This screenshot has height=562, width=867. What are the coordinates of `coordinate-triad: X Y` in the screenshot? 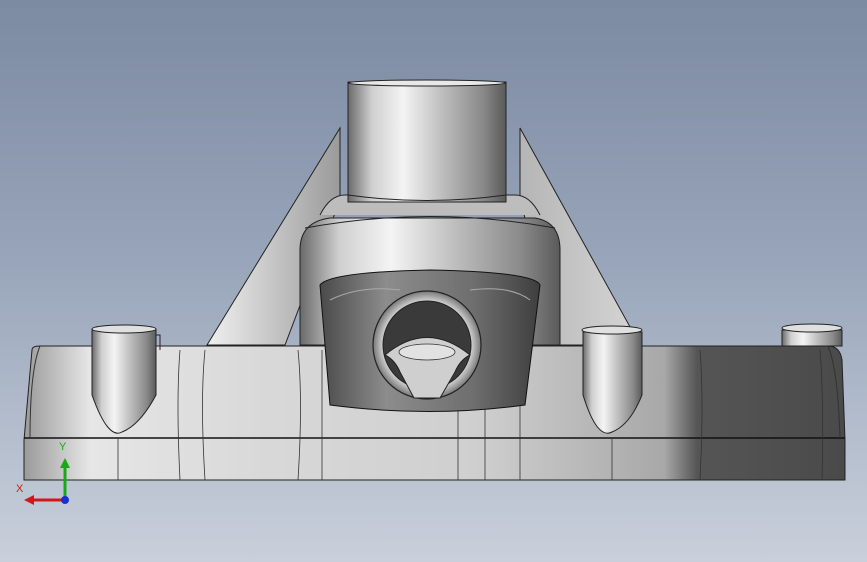 It's located at (45, 474).